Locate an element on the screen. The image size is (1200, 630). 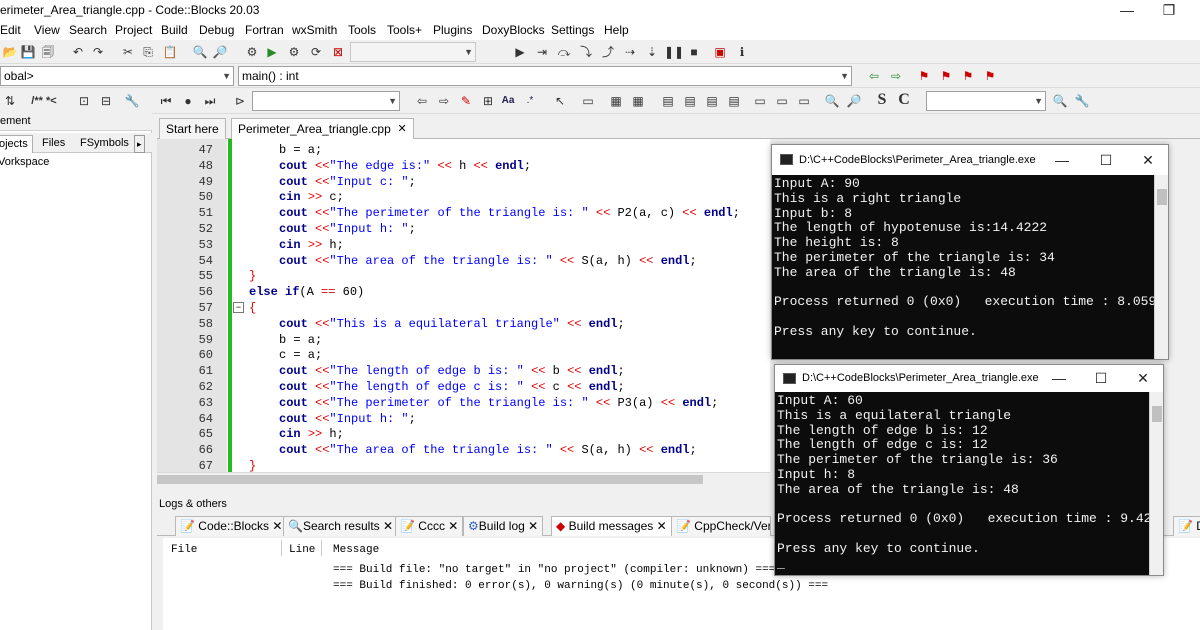
doxy-comment-button: /** *< is located at coordinates (44, 101).